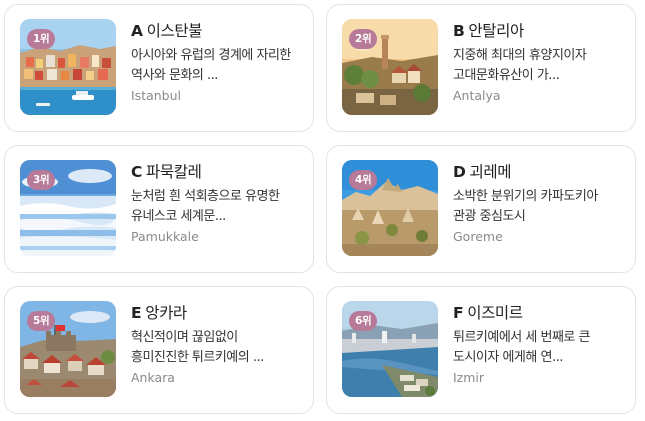 Image resolution: width=645 pixels, height=421 pixels. What do you see at coordinates (390, 208) in the screenshot?
I see `destination-photo-goreme: 4위` at bounding box center [390, 208].